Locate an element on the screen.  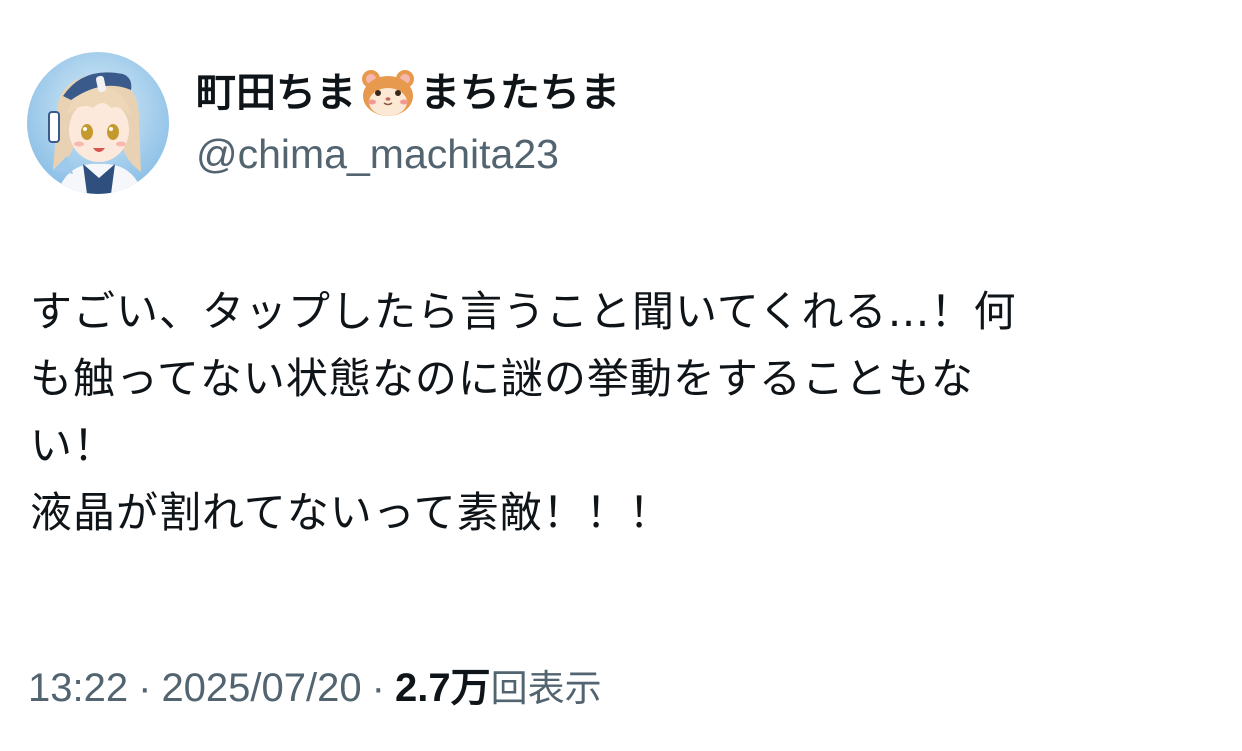
tweet-meta: 13:22 · 2025/07/20 · 2.7万回表示 is located at coordinates (315, 688).